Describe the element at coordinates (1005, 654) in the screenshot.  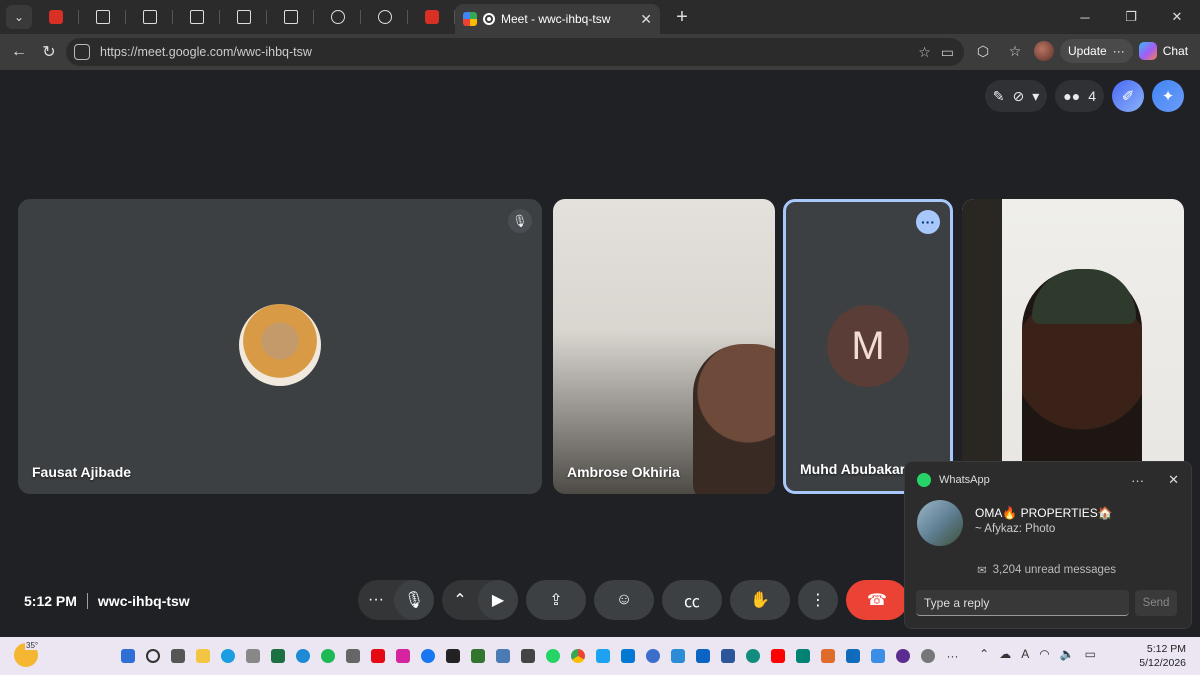
I see `cloud-icon: ☁` at that location.